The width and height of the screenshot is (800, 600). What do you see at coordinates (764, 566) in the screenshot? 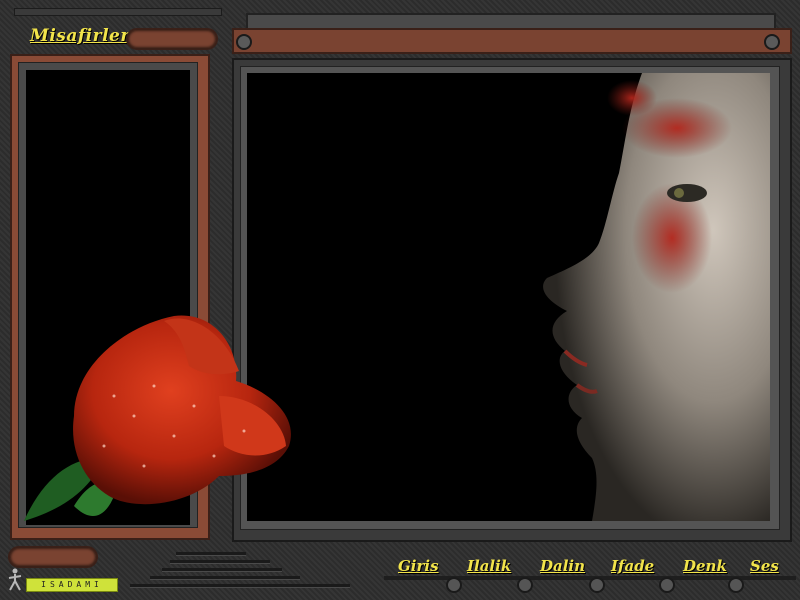
I see `nav-link-ses: Ses` at bounding box center [764, 566].